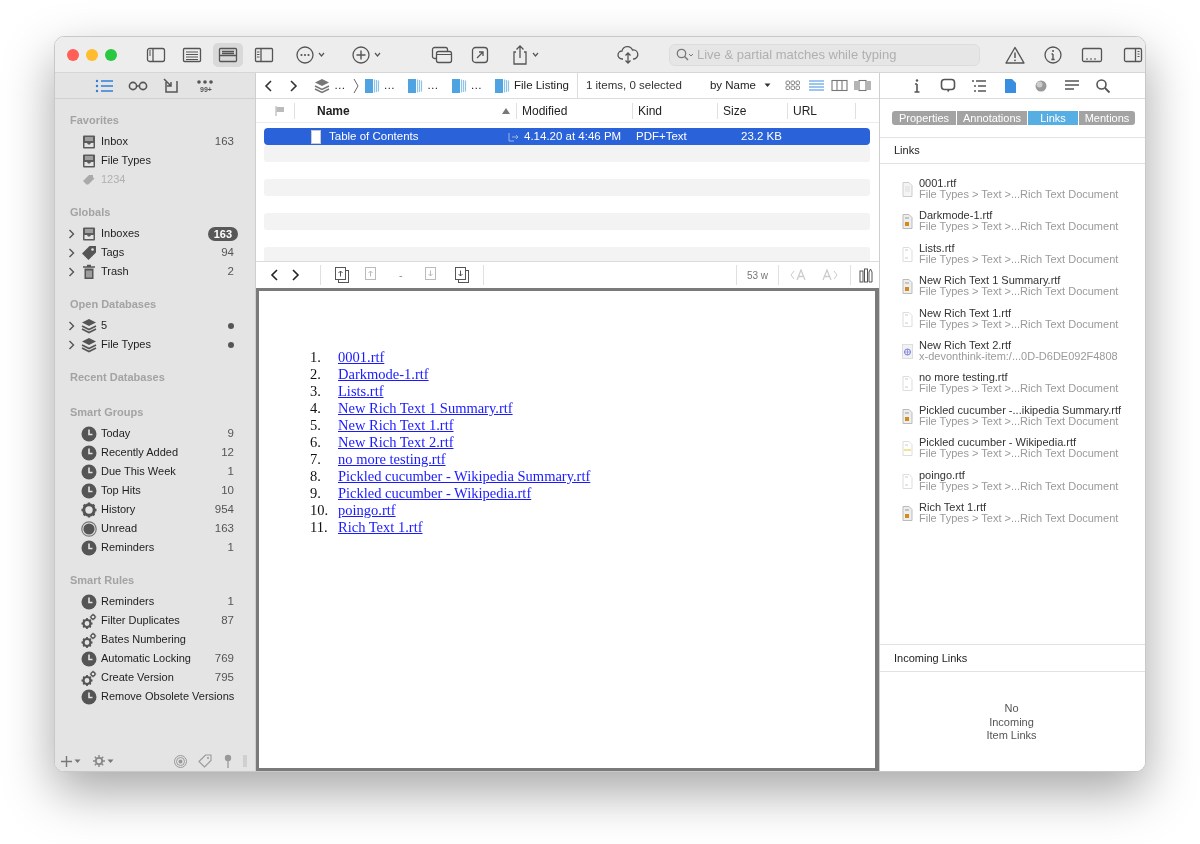 The height and width of the screenshot is (844, 1200). I want to click on sidebar-item: Inbox 163, so click(155, 141).